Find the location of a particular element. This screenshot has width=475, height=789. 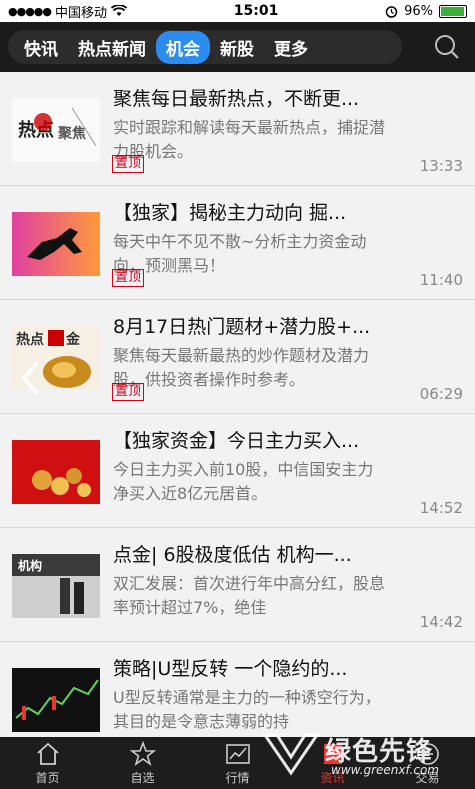

article-summary: 每天中午不见不散~分析主力资金动向，预测黑马！ is located at coordinates (240, 253).